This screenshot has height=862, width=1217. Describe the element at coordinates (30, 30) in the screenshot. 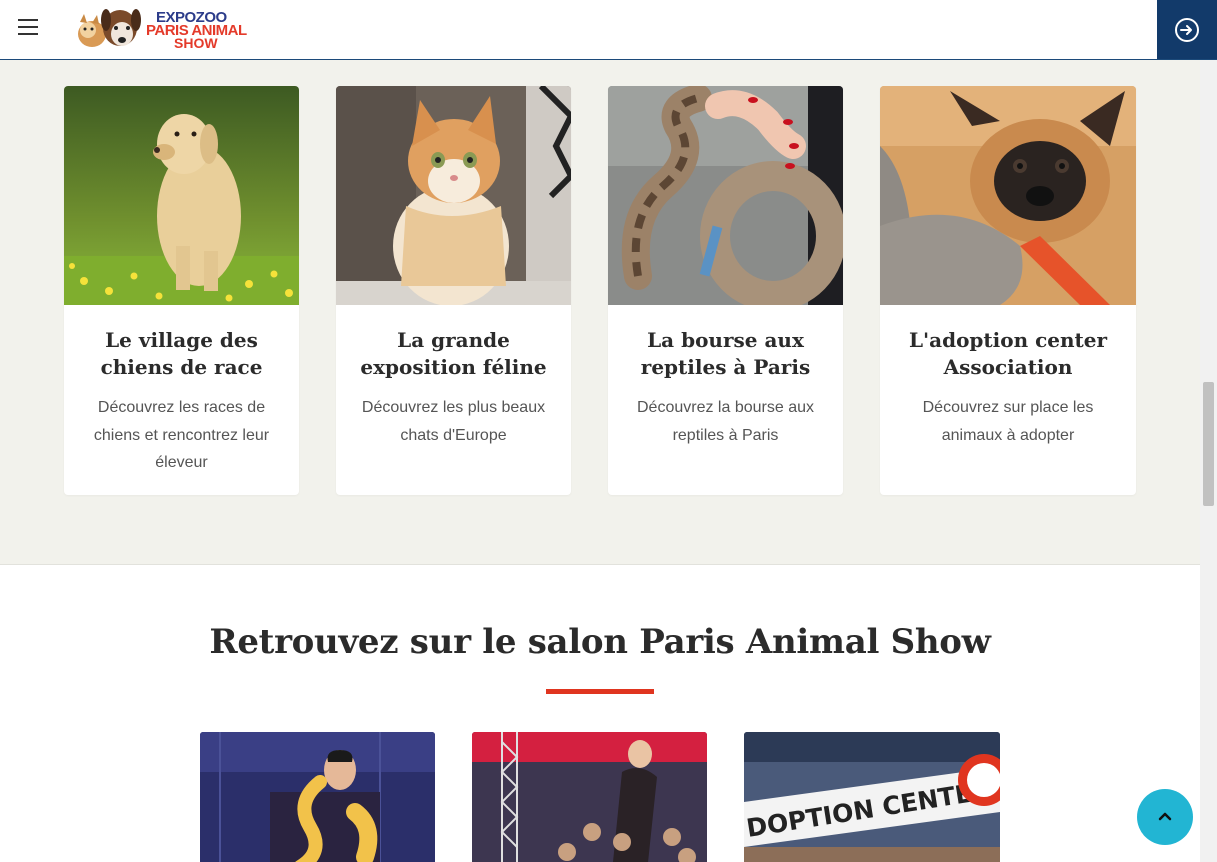

I see `hamburger-menu-icon` at that location.